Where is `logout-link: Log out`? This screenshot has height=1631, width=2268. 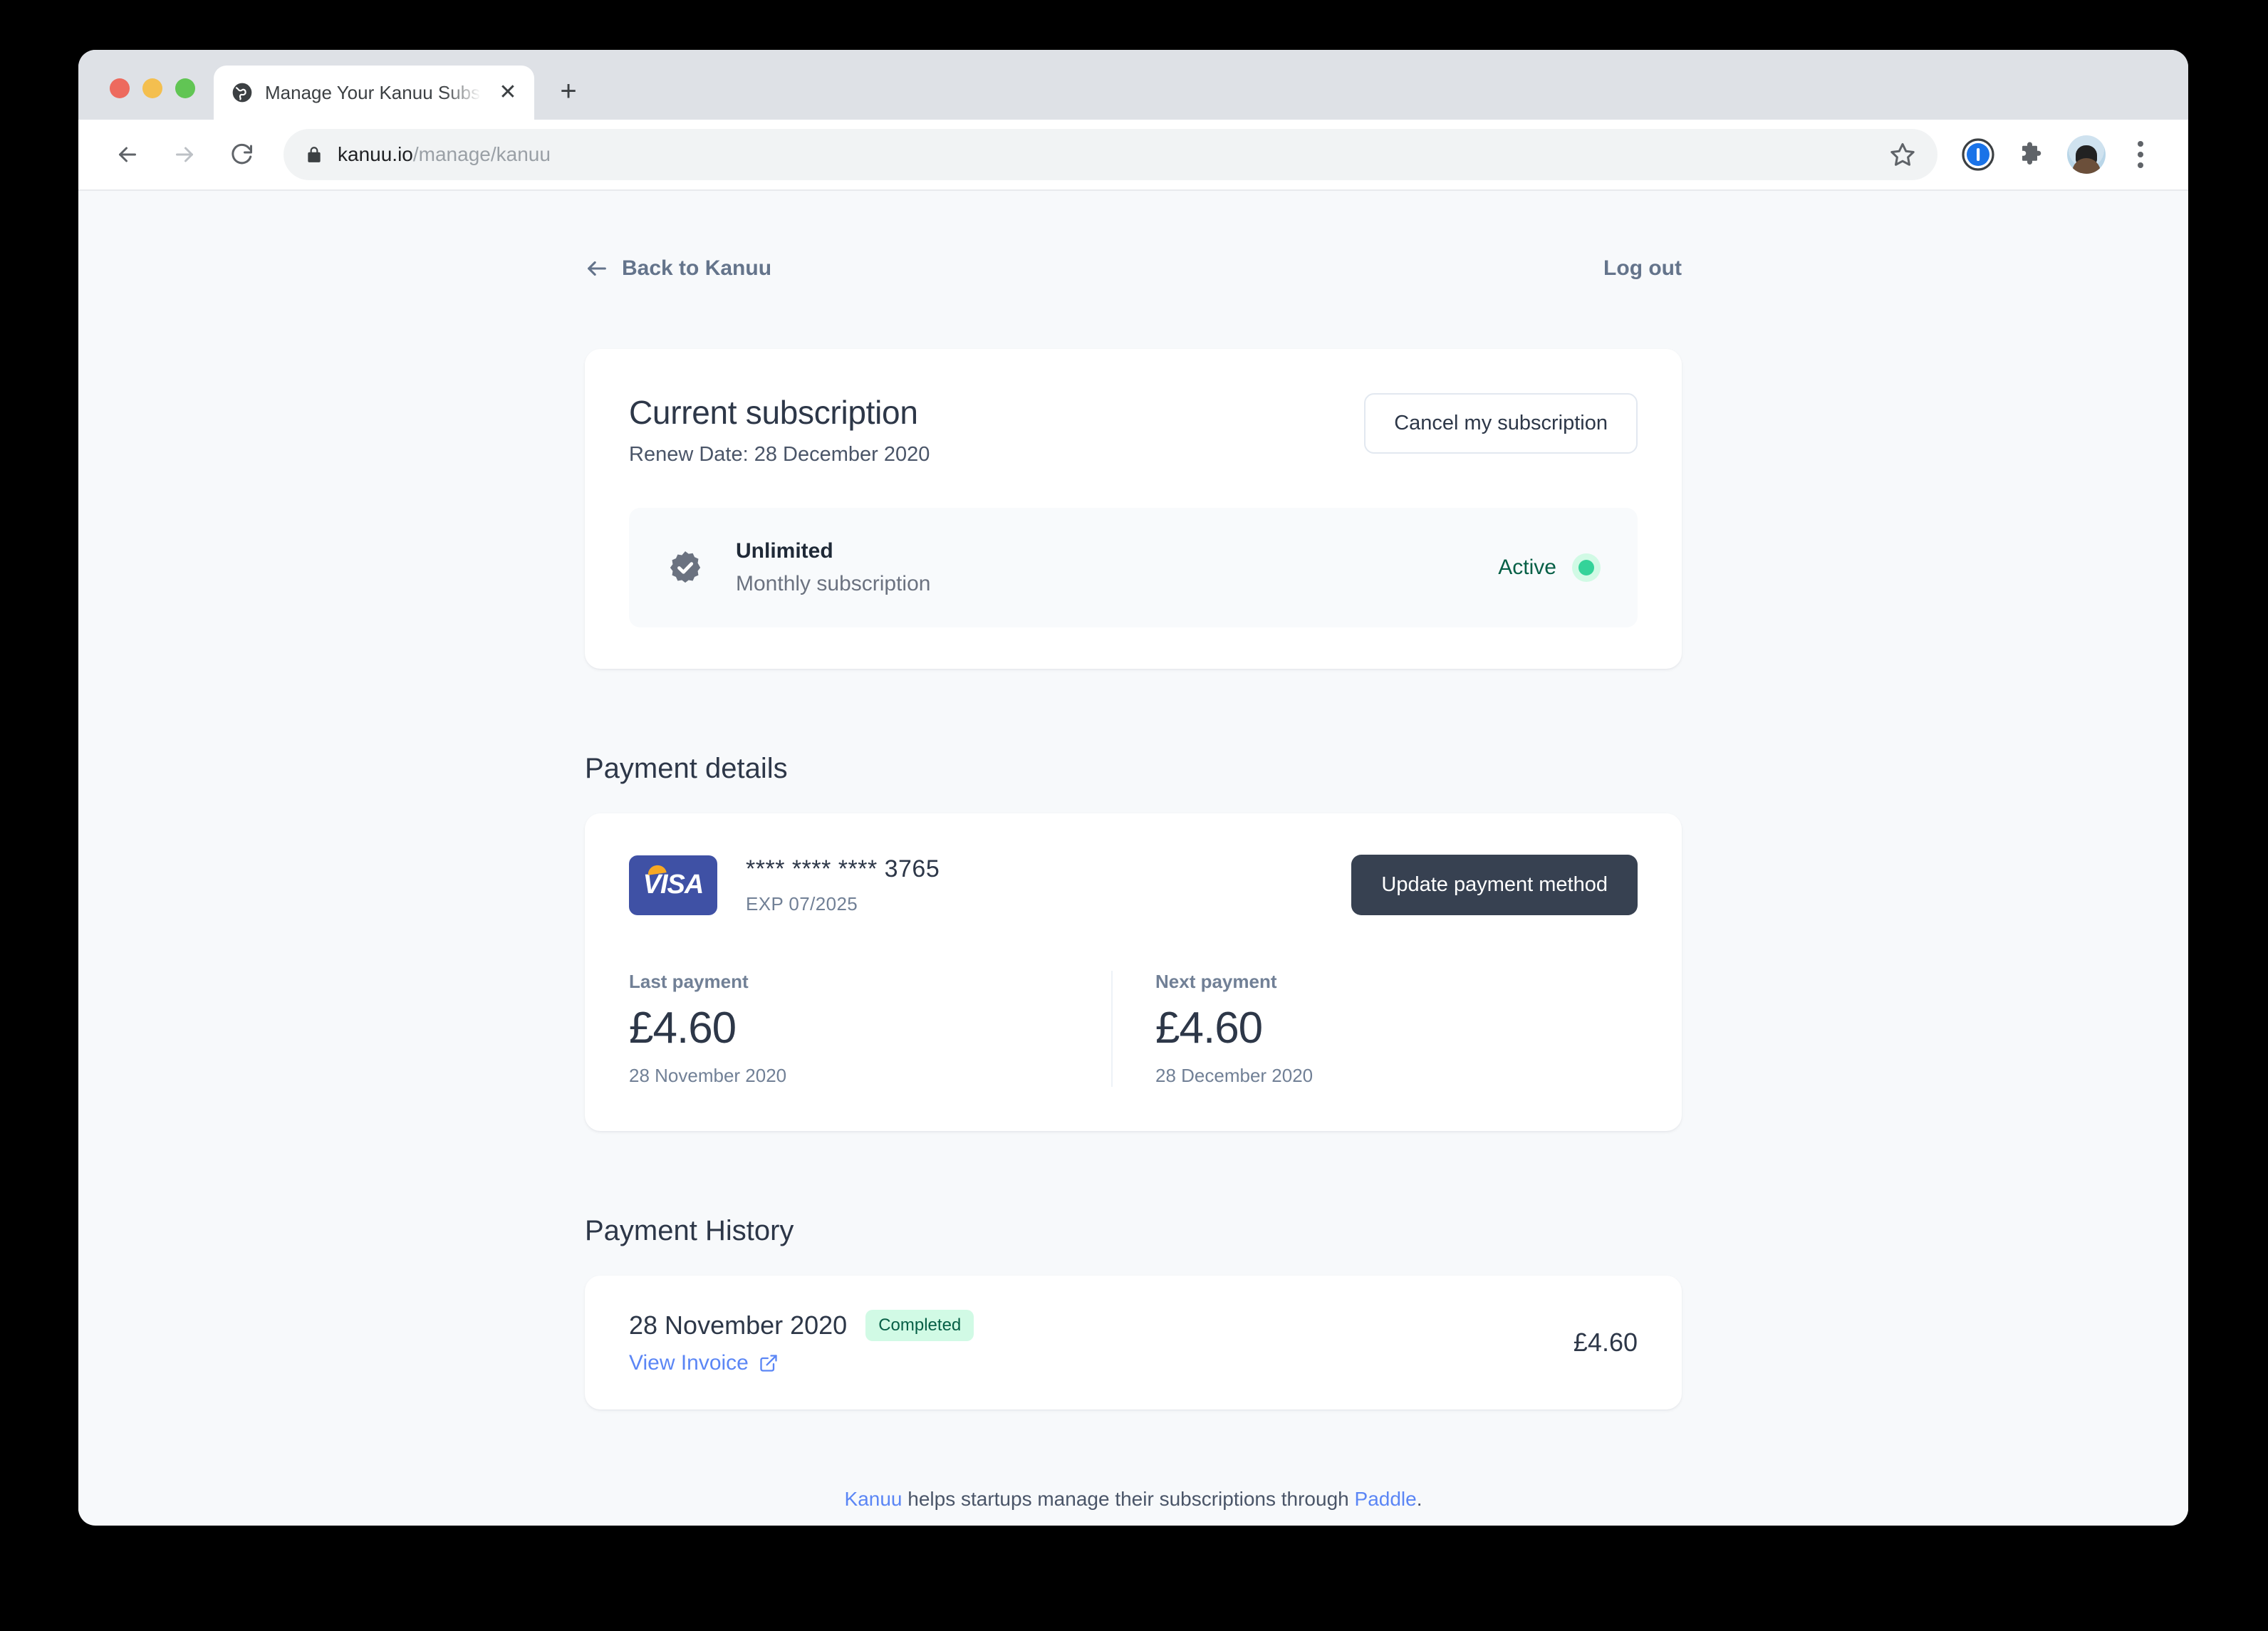
logout-link: Log out is located at coordinates (1642, 268).